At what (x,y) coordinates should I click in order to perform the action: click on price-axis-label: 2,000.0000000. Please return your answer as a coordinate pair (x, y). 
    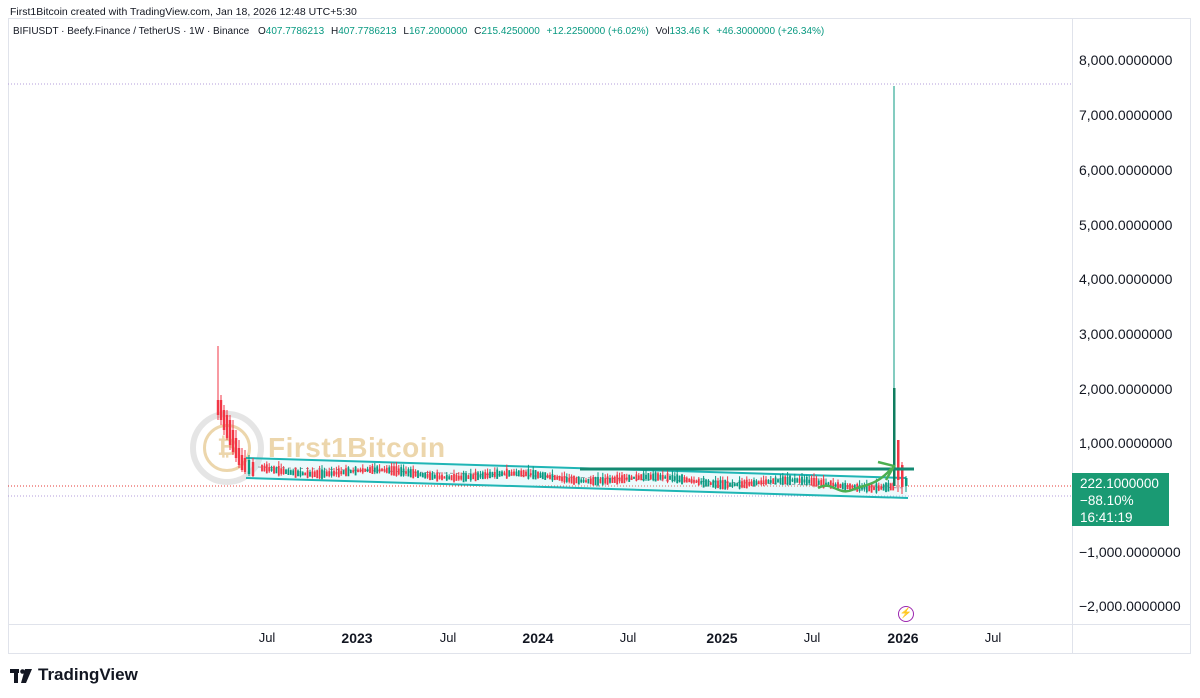
    Looking at the image, I should click on (1126, 389).